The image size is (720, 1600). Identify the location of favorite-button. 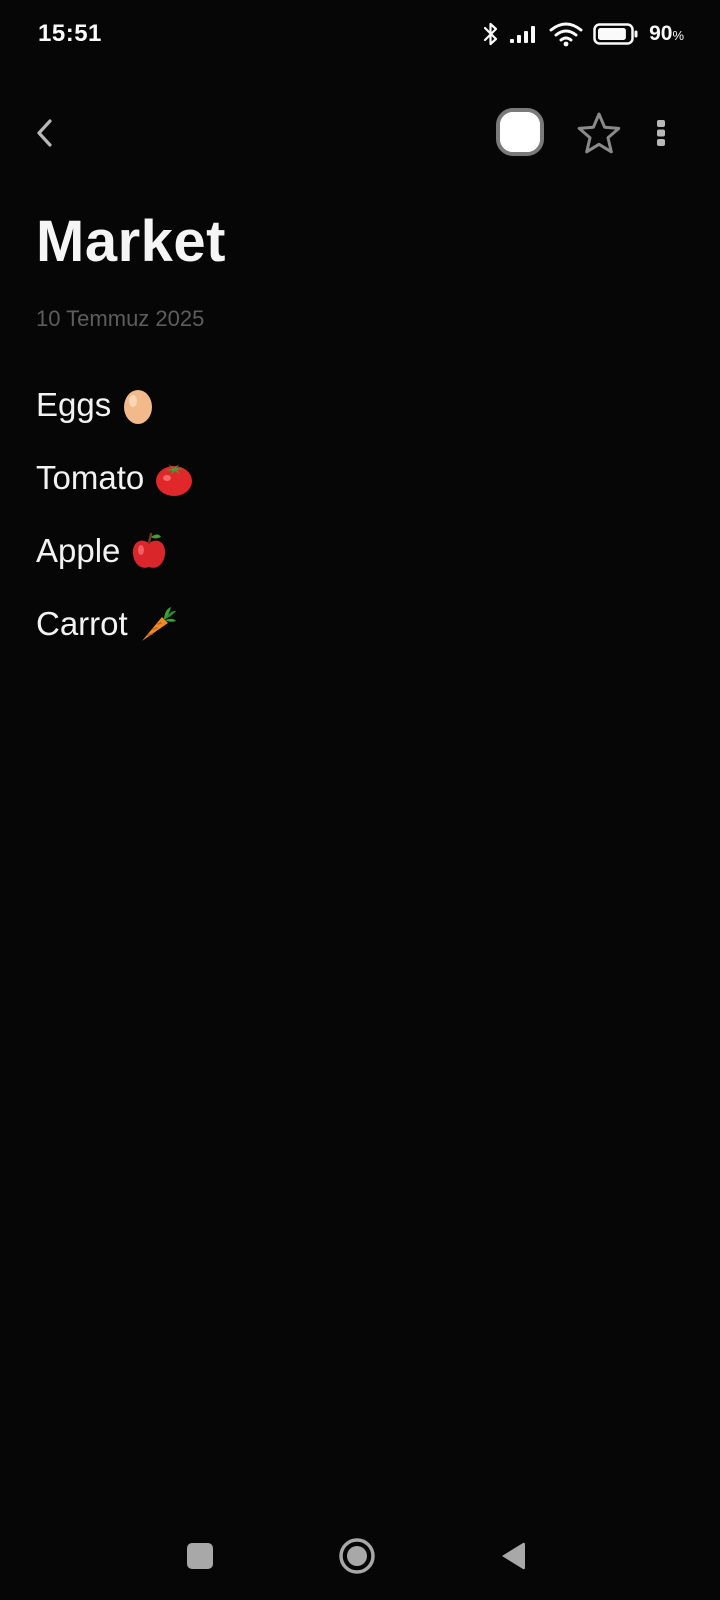
(599, 133).